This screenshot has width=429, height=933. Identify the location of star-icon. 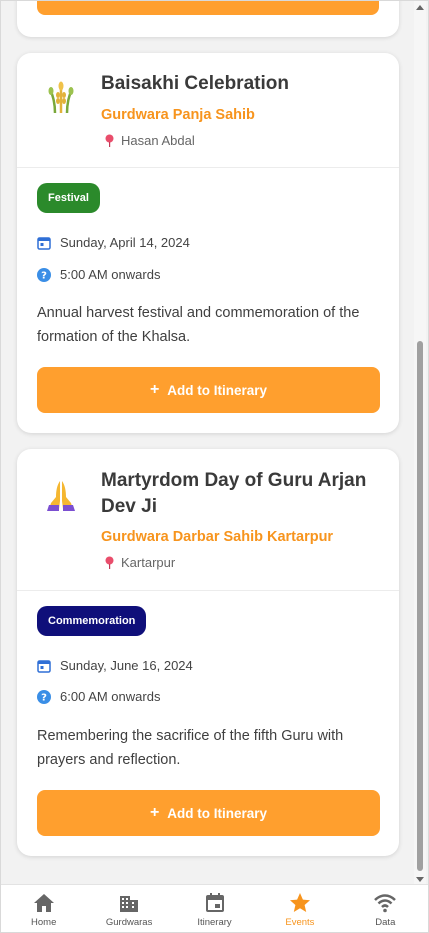
(299, 902).